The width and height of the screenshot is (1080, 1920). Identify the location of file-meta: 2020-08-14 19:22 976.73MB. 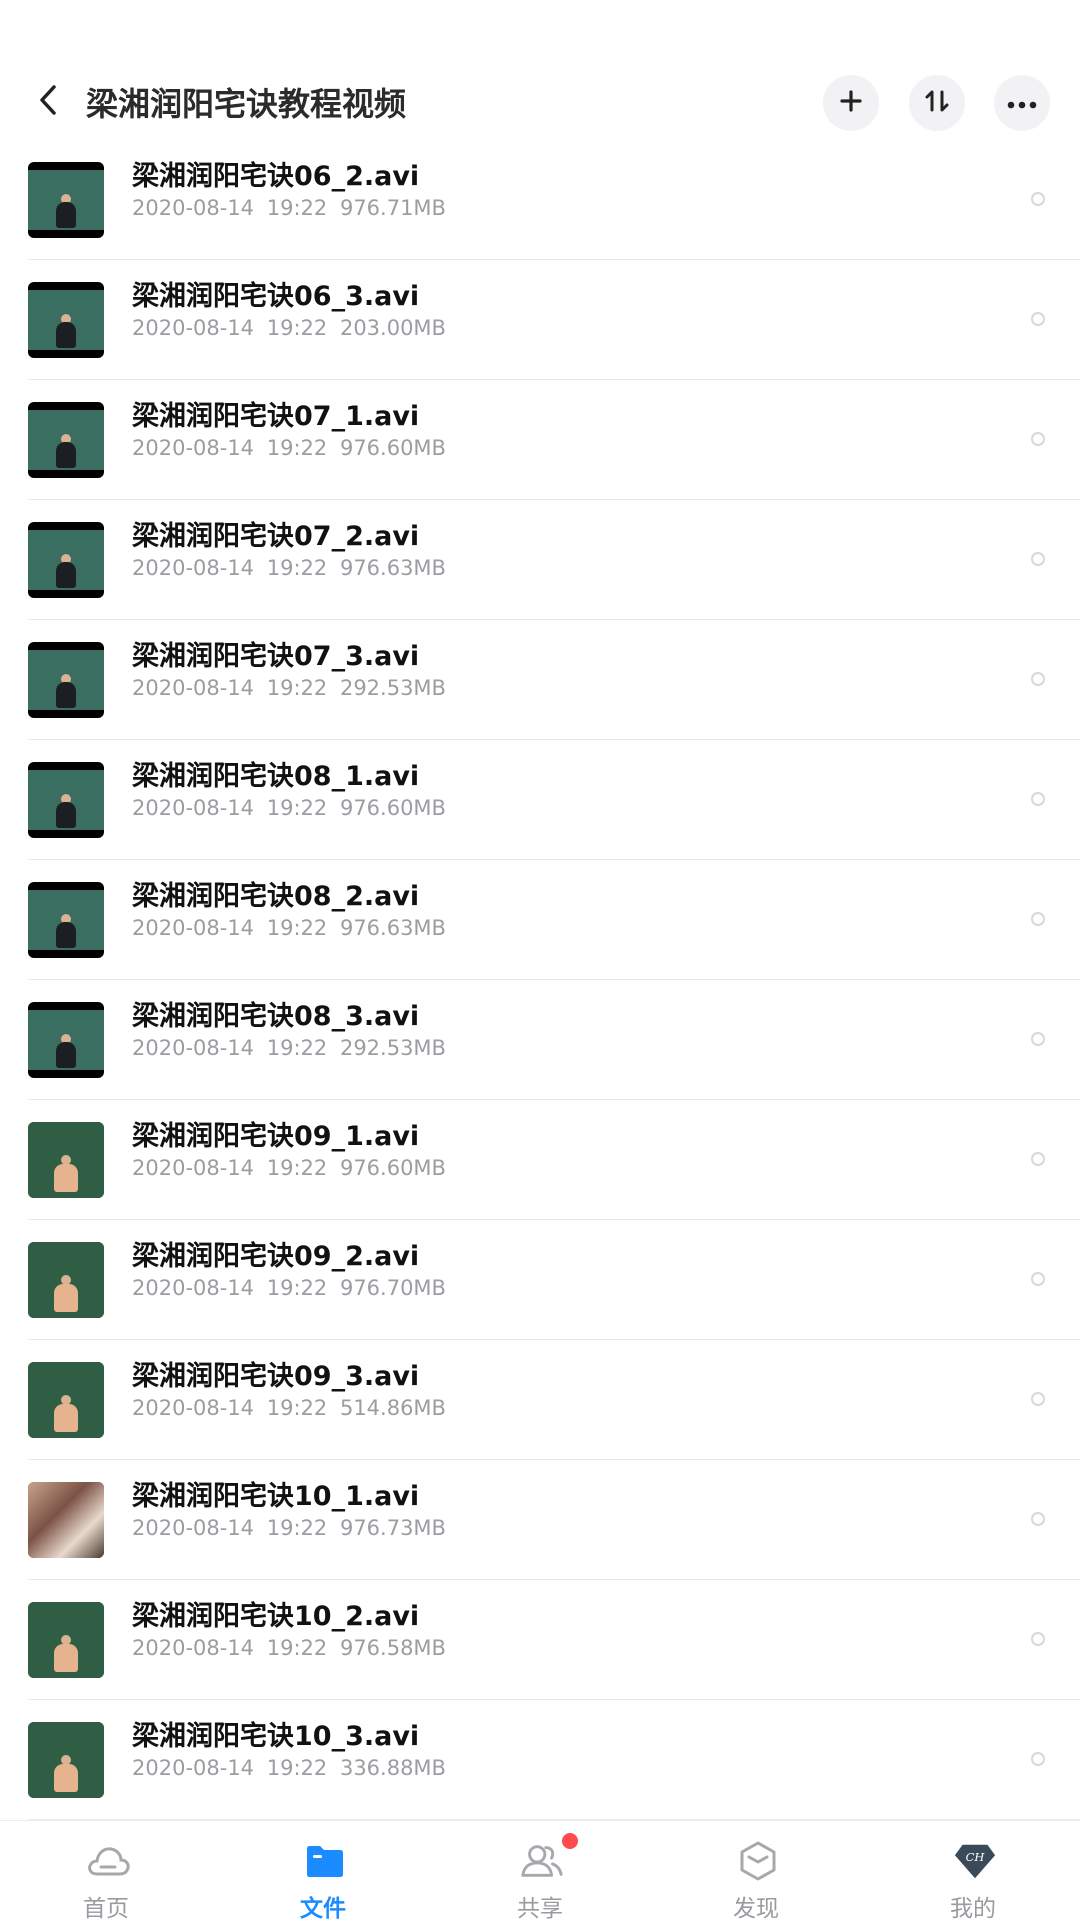
(289, 1528).